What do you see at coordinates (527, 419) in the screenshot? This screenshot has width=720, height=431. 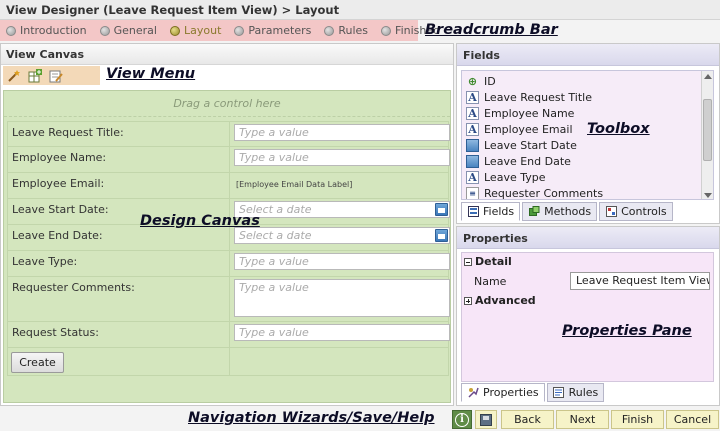 I see `back-button: Back` at bounding box center [527, 419].